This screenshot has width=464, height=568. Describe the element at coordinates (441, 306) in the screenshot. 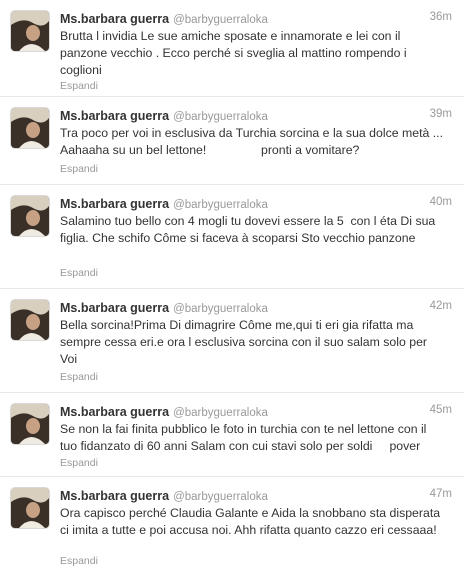

I see `timestamp: 42m` at that location.